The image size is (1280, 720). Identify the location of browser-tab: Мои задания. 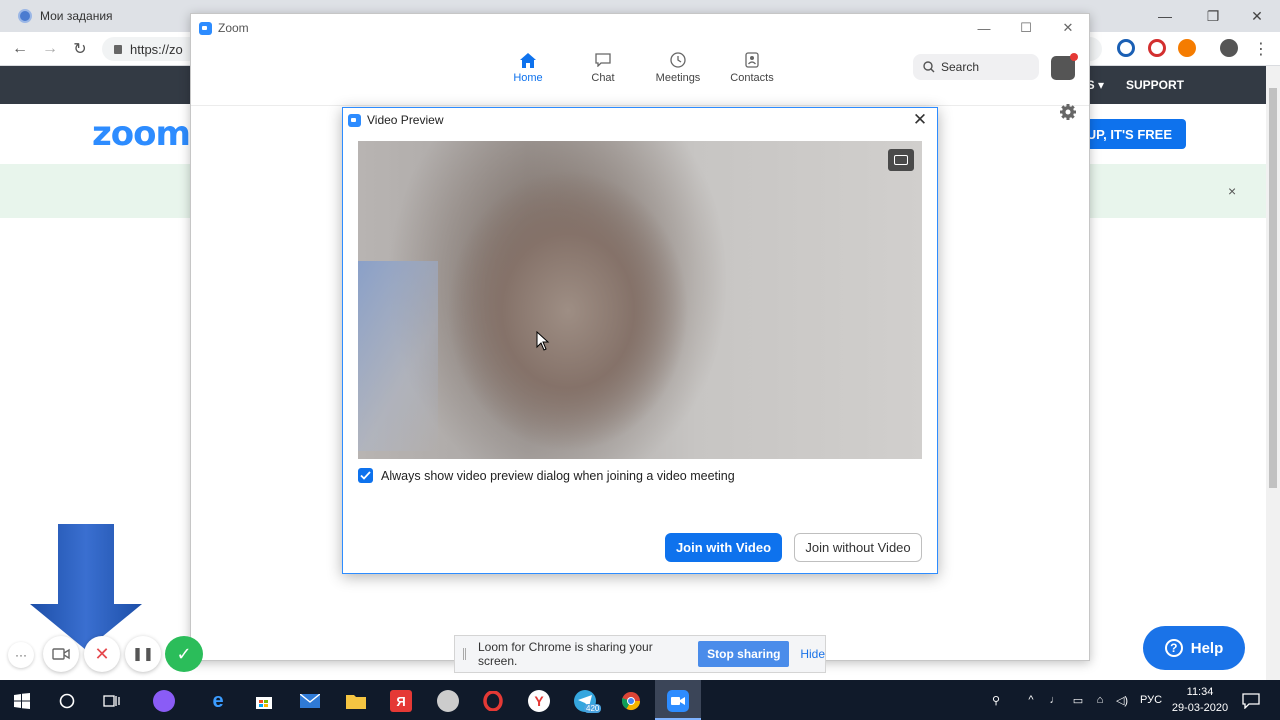
(98, 16).